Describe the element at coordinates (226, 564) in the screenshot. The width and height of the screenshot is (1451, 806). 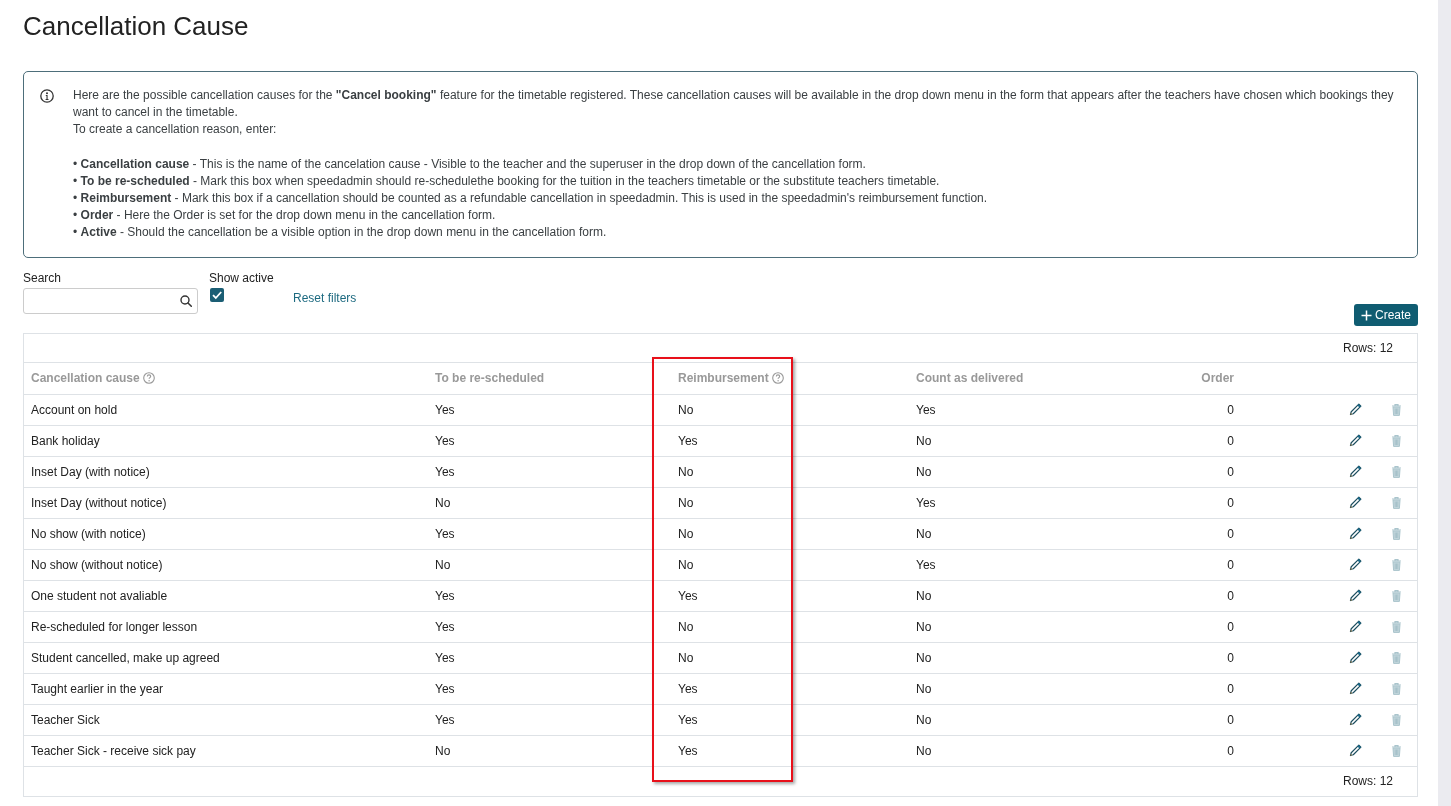
I see `table-cell: No show (without notice)` at that location.